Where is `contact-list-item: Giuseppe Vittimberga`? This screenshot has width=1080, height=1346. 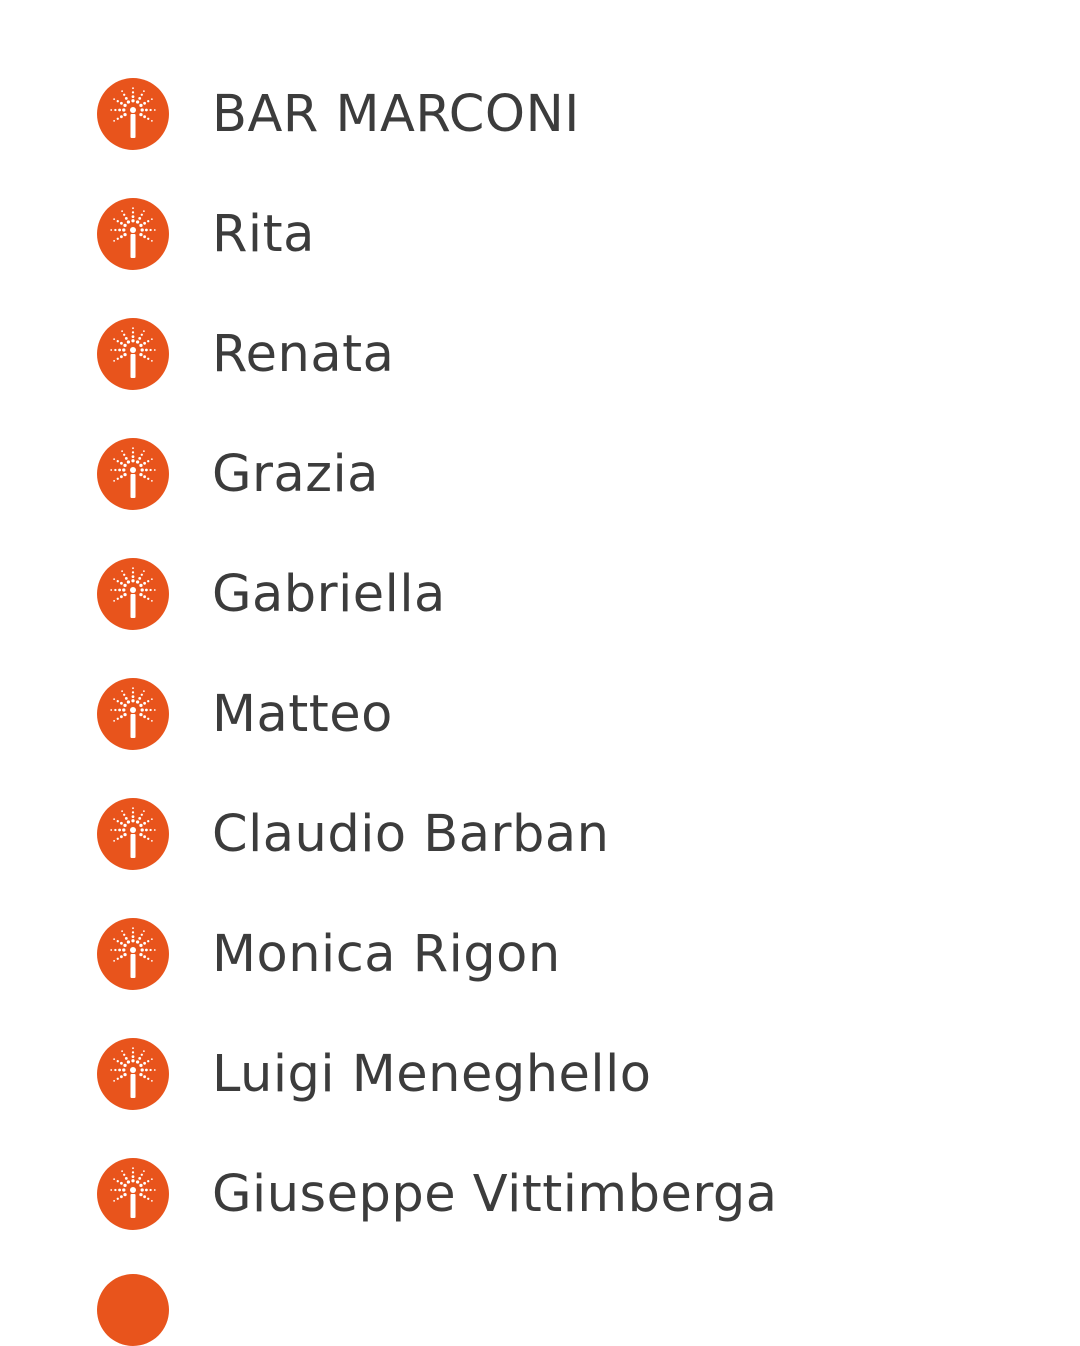
contact-list-item: Giuseppe Vittimberga is located at coordinates (540, 1194).